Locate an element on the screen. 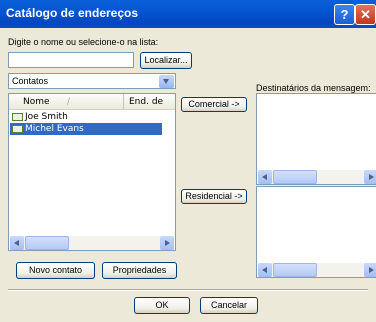 The width and height of the screenshot is (376, 322). ok-button: OK is located at coordinates (162, 305).